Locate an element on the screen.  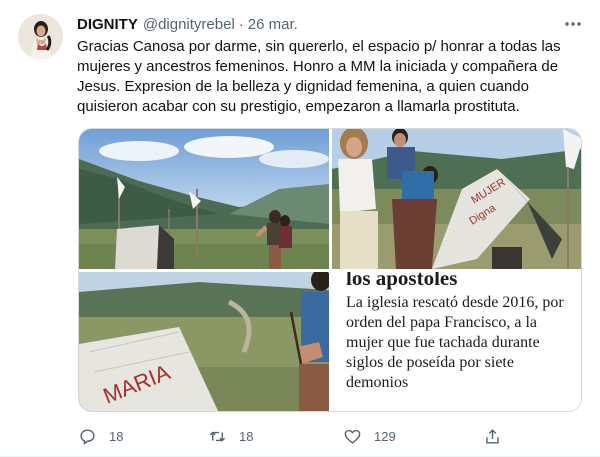
more-button is located at coordinates (573, 24).